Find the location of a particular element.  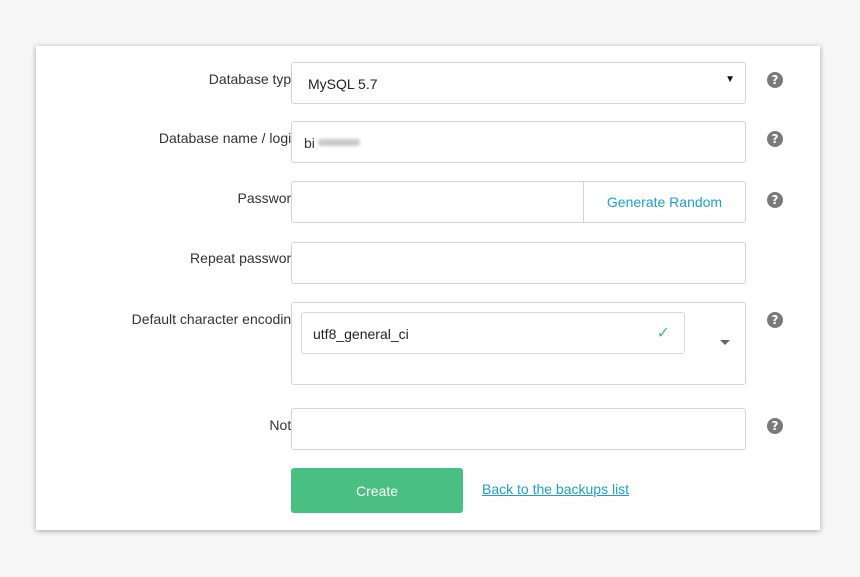

database-name-value: bi is located at coordinates (309, 143).